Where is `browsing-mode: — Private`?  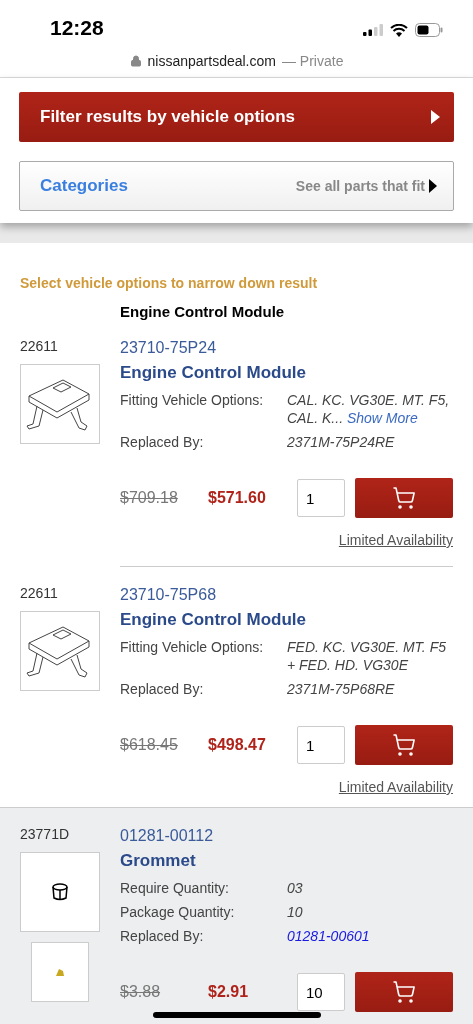 browsing-mode: — Private is located at coordinates (312, 61).